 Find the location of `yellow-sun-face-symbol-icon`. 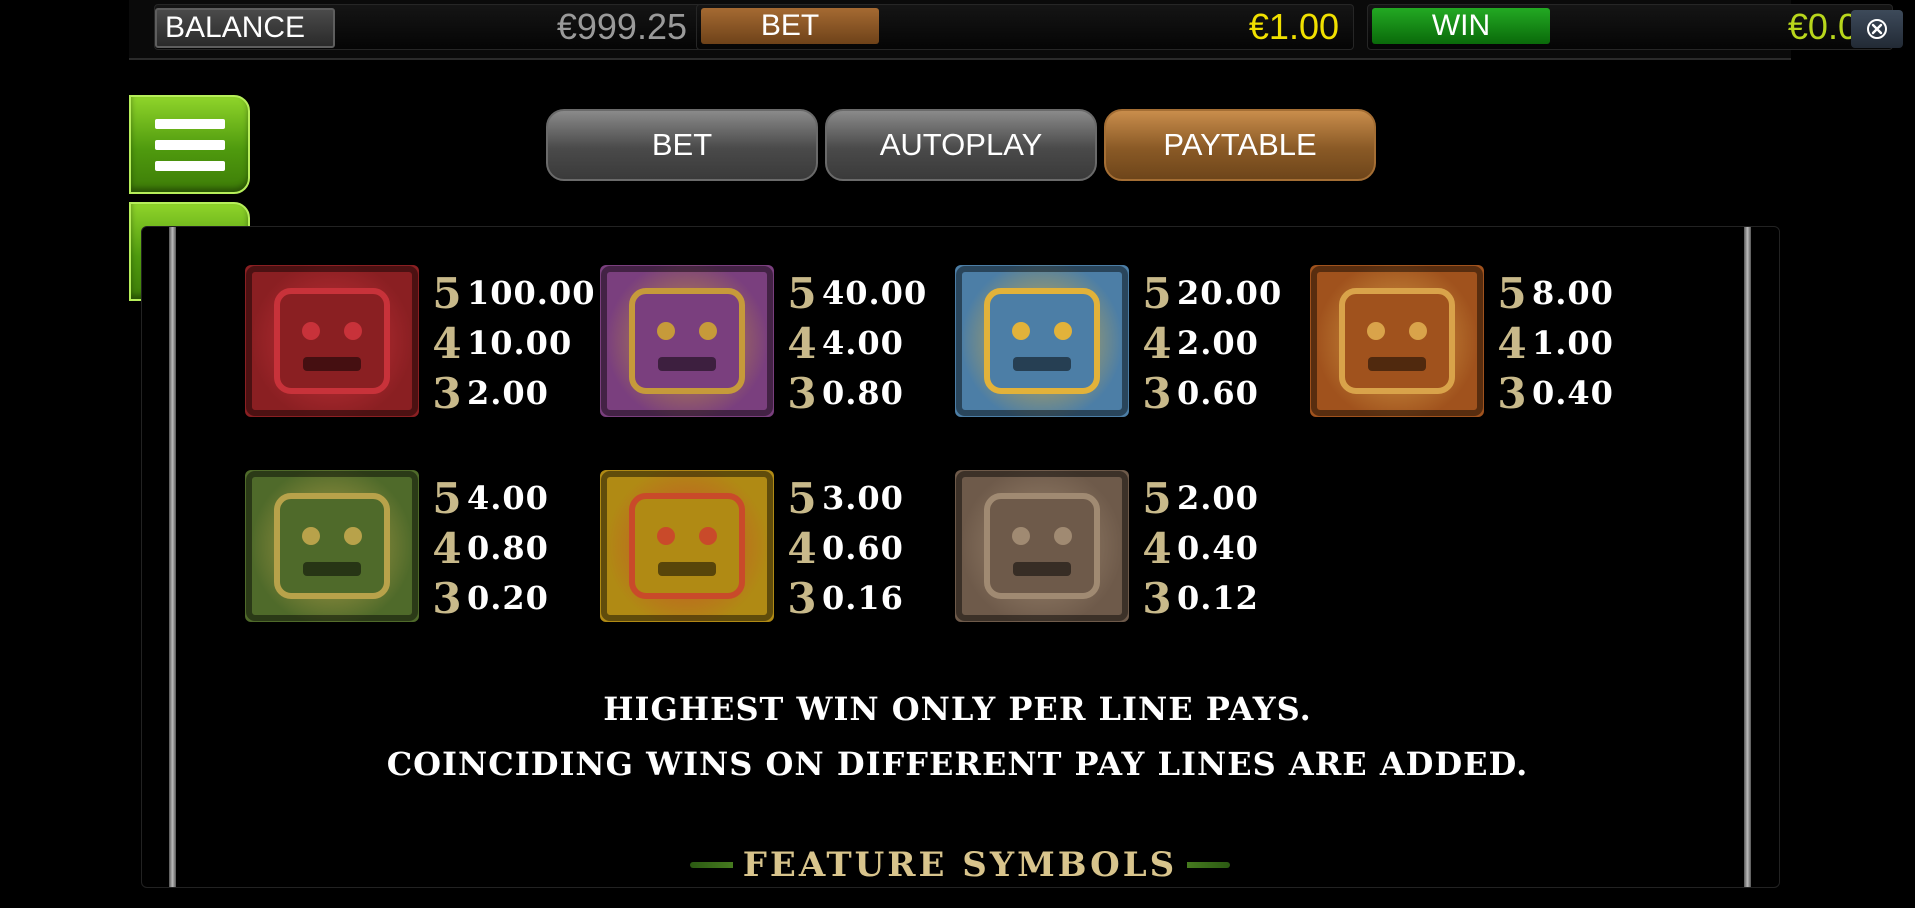

yellow-sun-face-symbol-icon is located at coordinates (687, 546).